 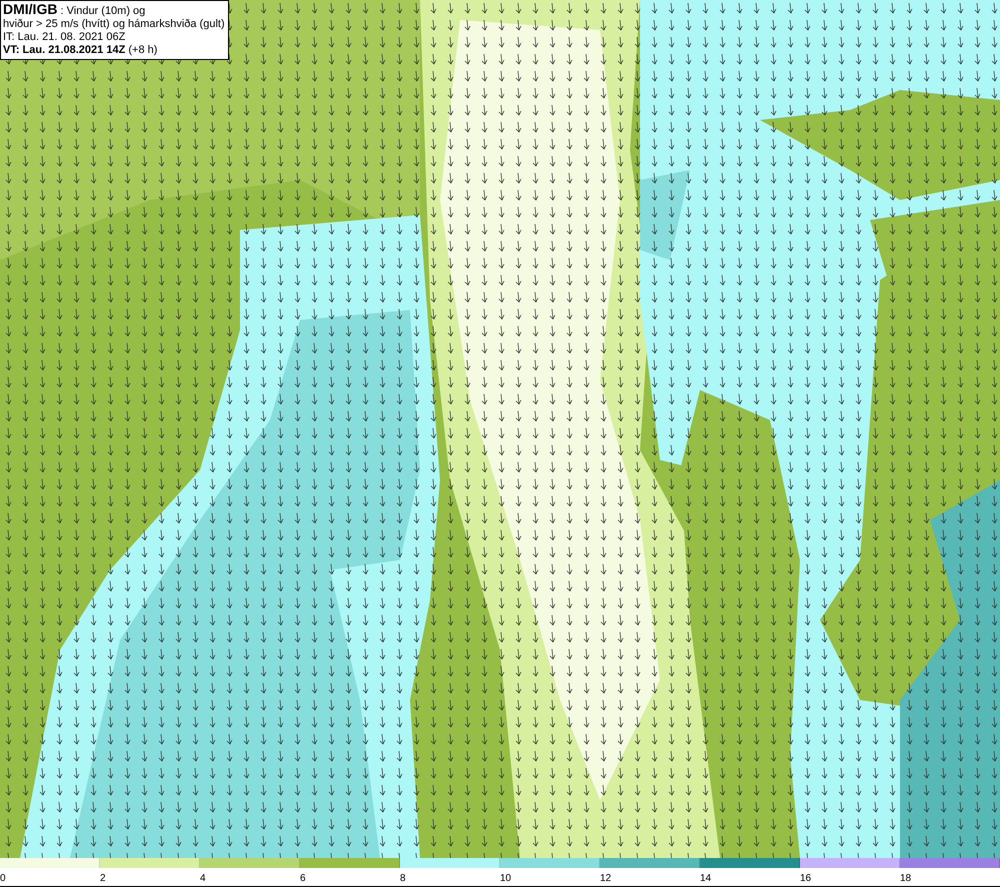 I want to click on scale-label: 16, so click(x=806, y=878).